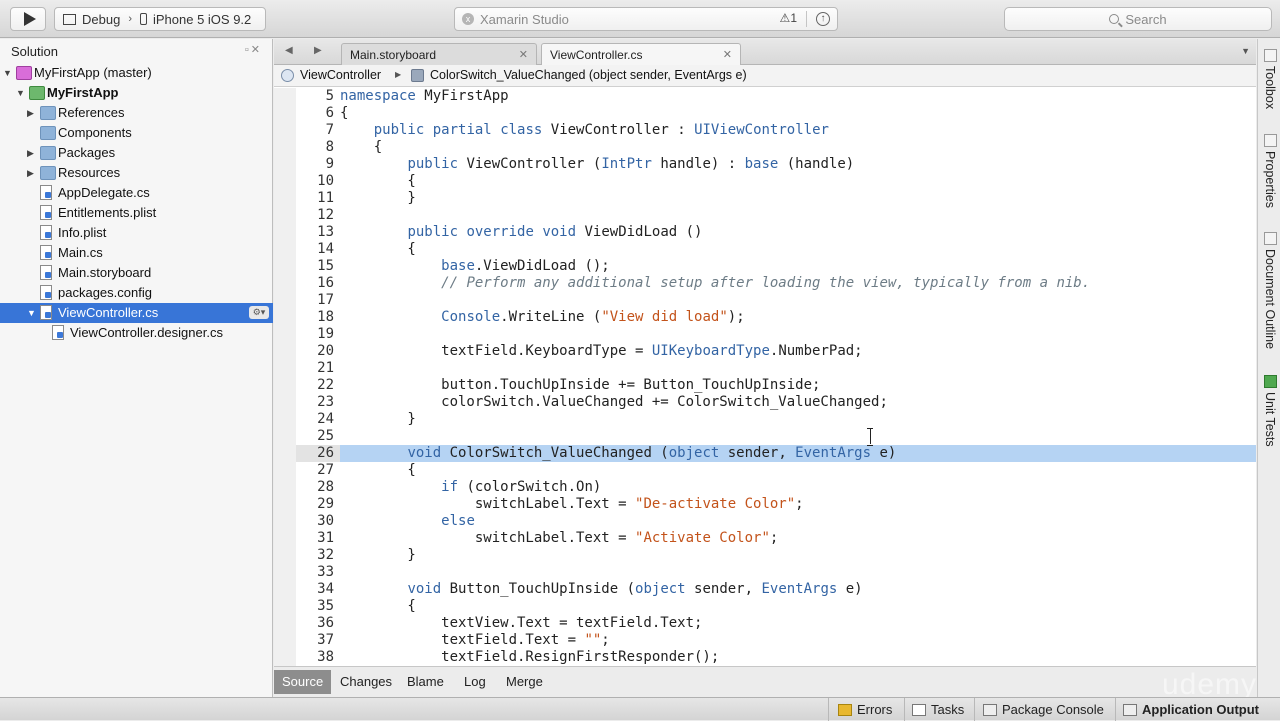  Describe the element at coordinates (136, 153) in the screenshot. I see `tree-item: ▶ Packages` at that location.